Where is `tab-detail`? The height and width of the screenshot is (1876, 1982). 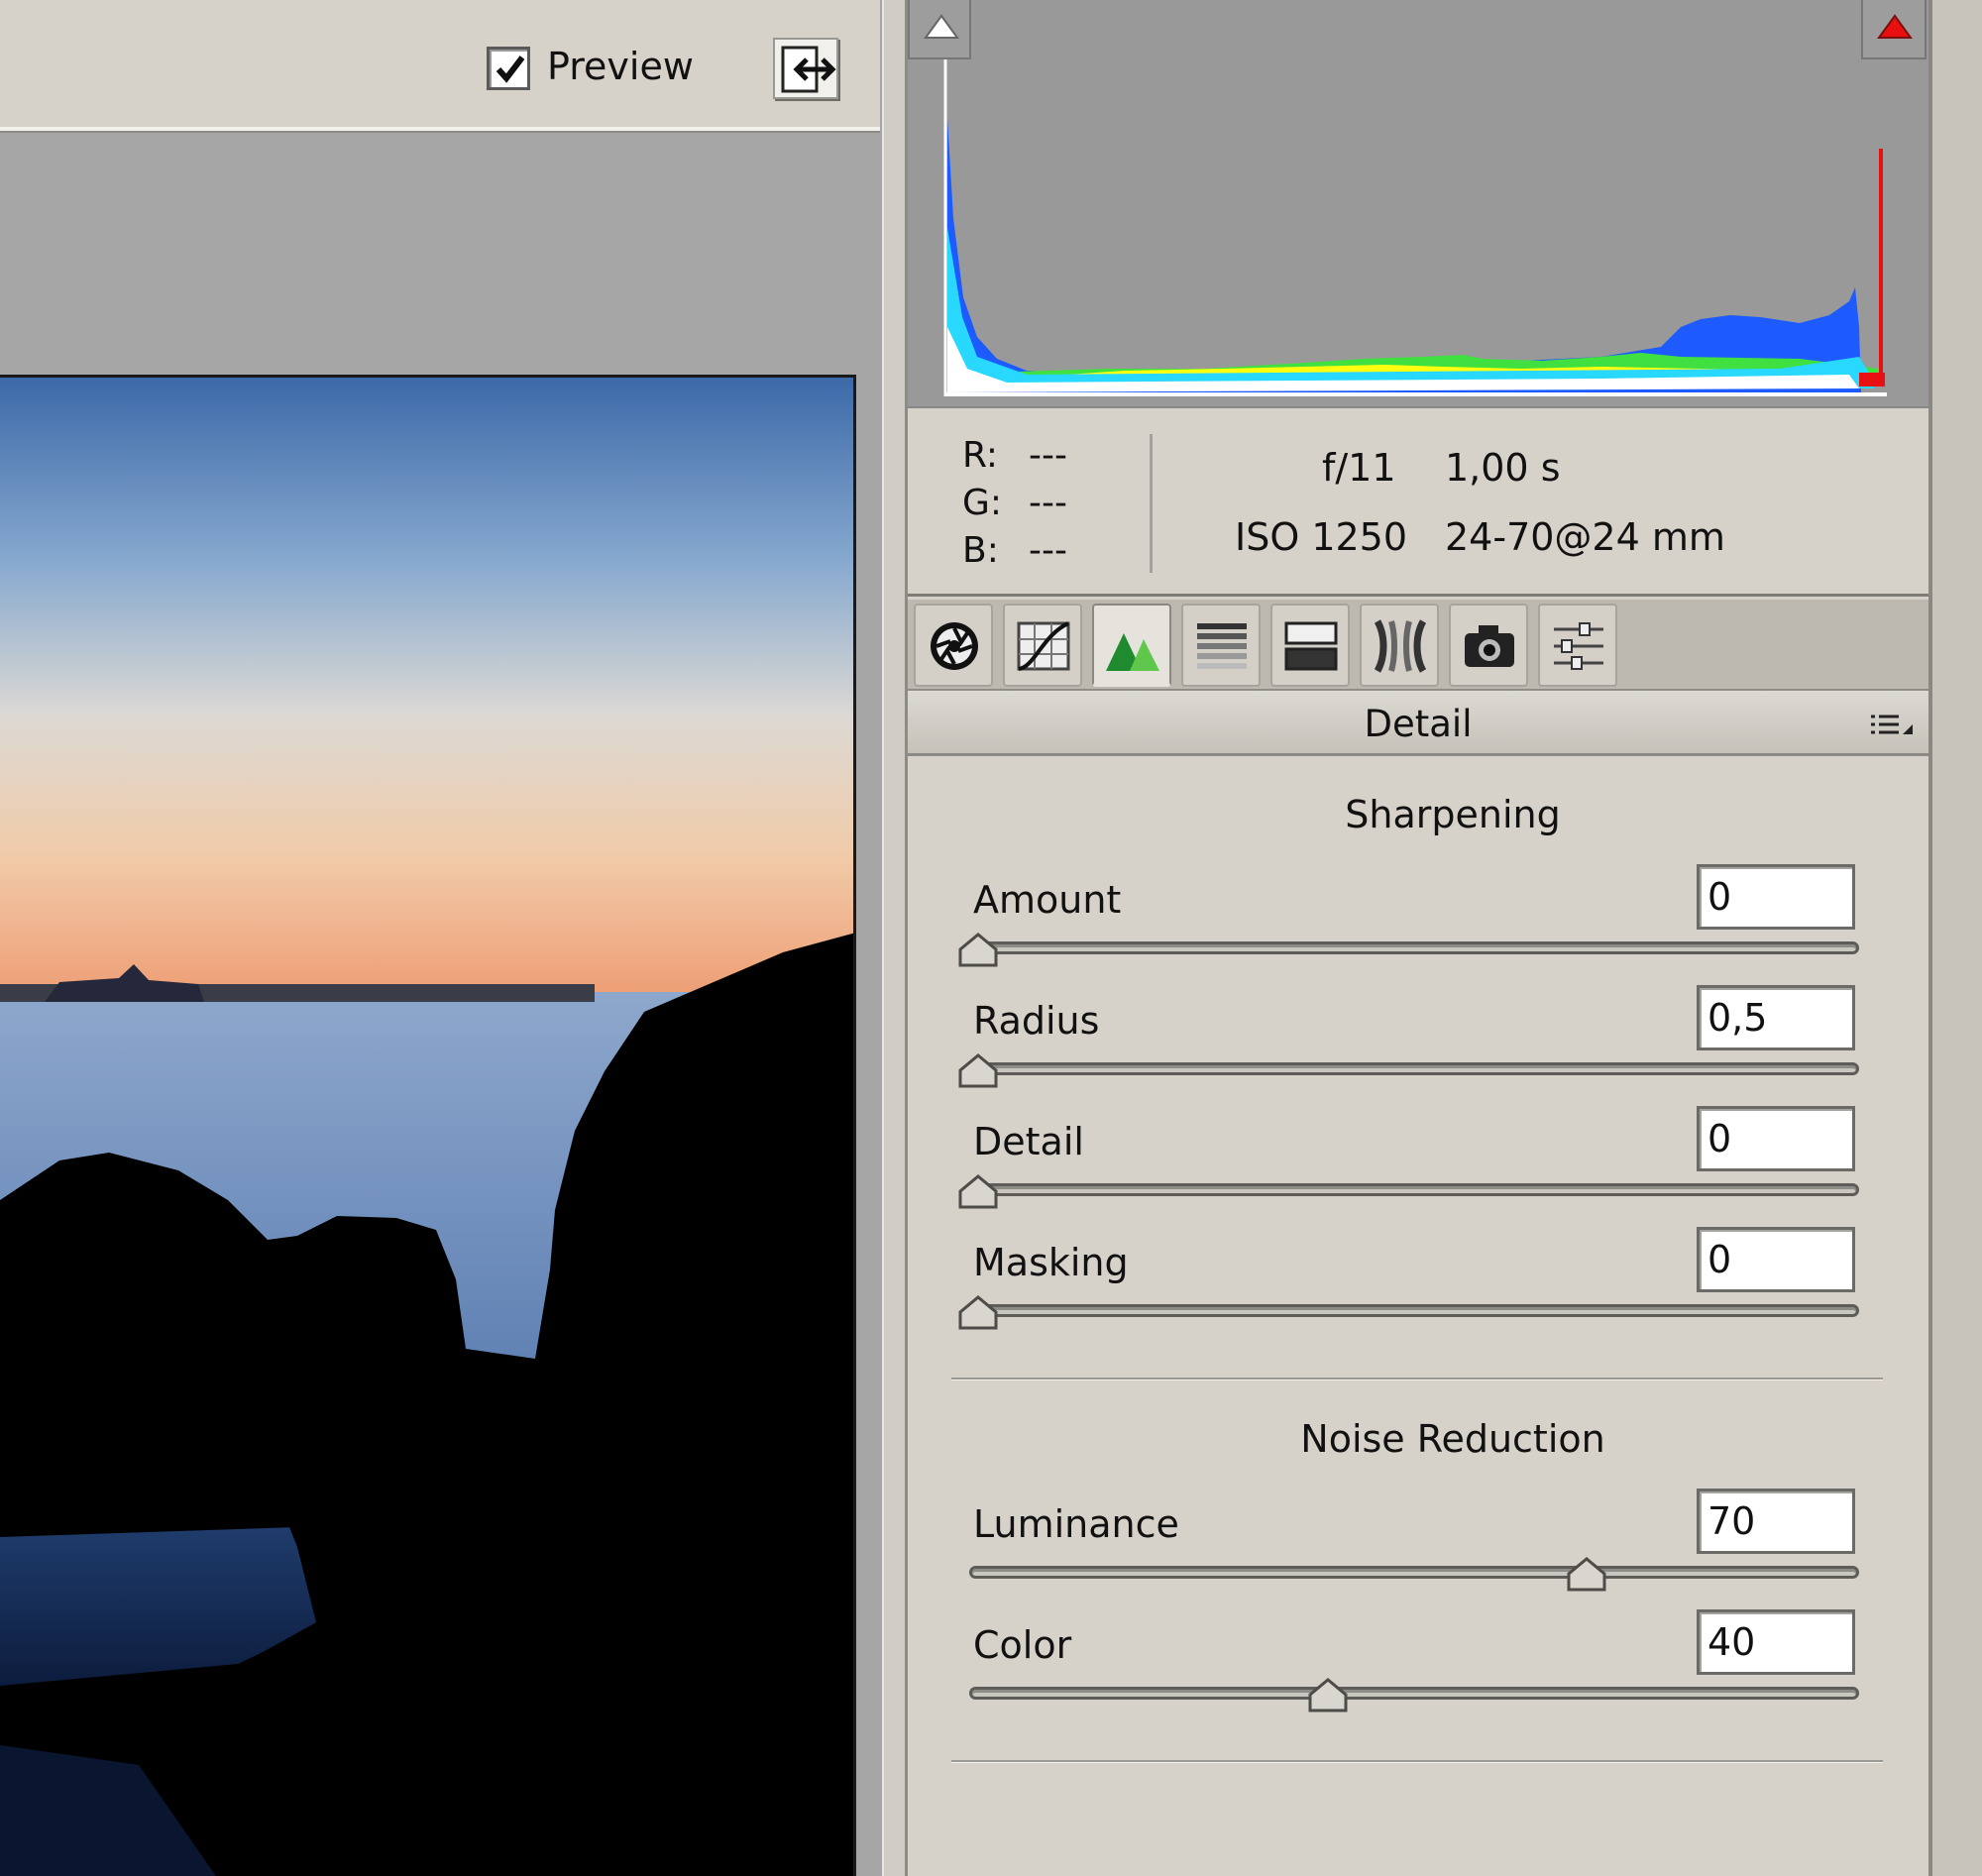 tab-detail is located at coordinates (1131, 645).